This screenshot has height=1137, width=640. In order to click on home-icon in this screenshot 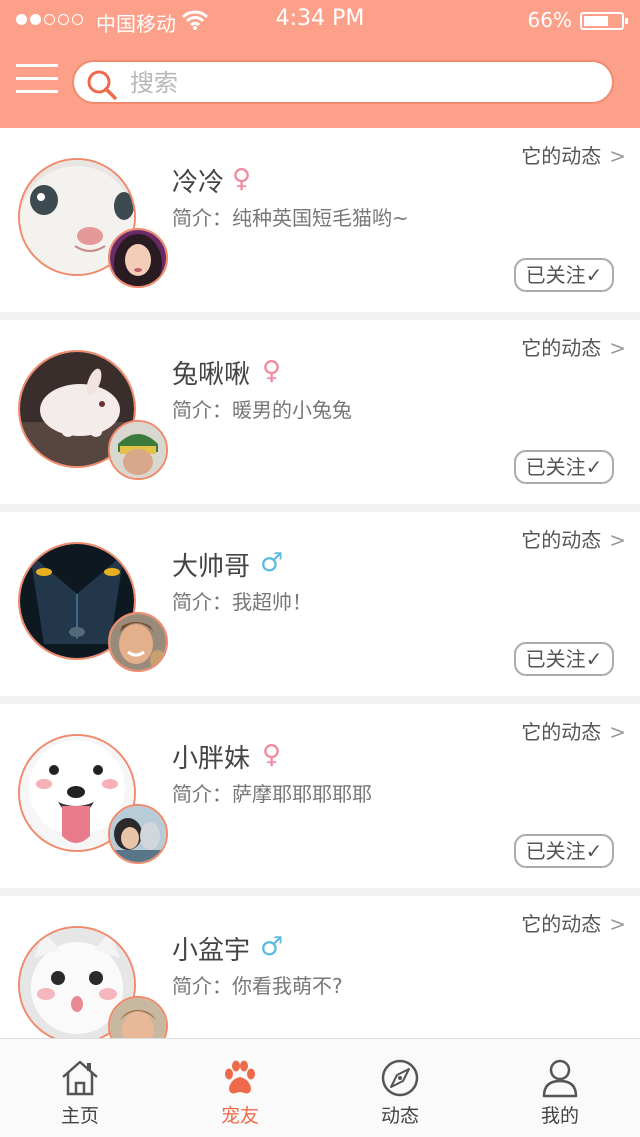, I will do `click(80, 1078)`.